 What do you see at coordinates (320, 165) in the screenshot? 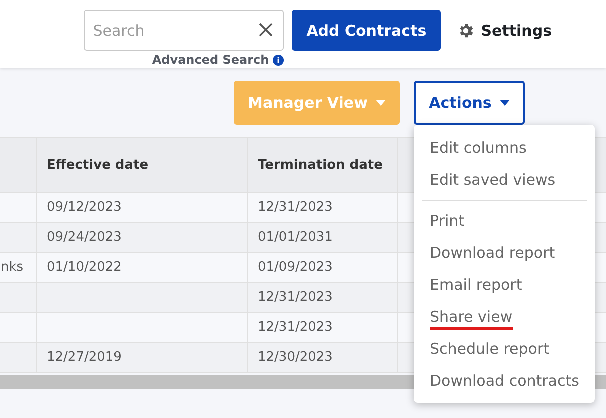
I see `column-header: Termination date` at bounding box center [320, 165].